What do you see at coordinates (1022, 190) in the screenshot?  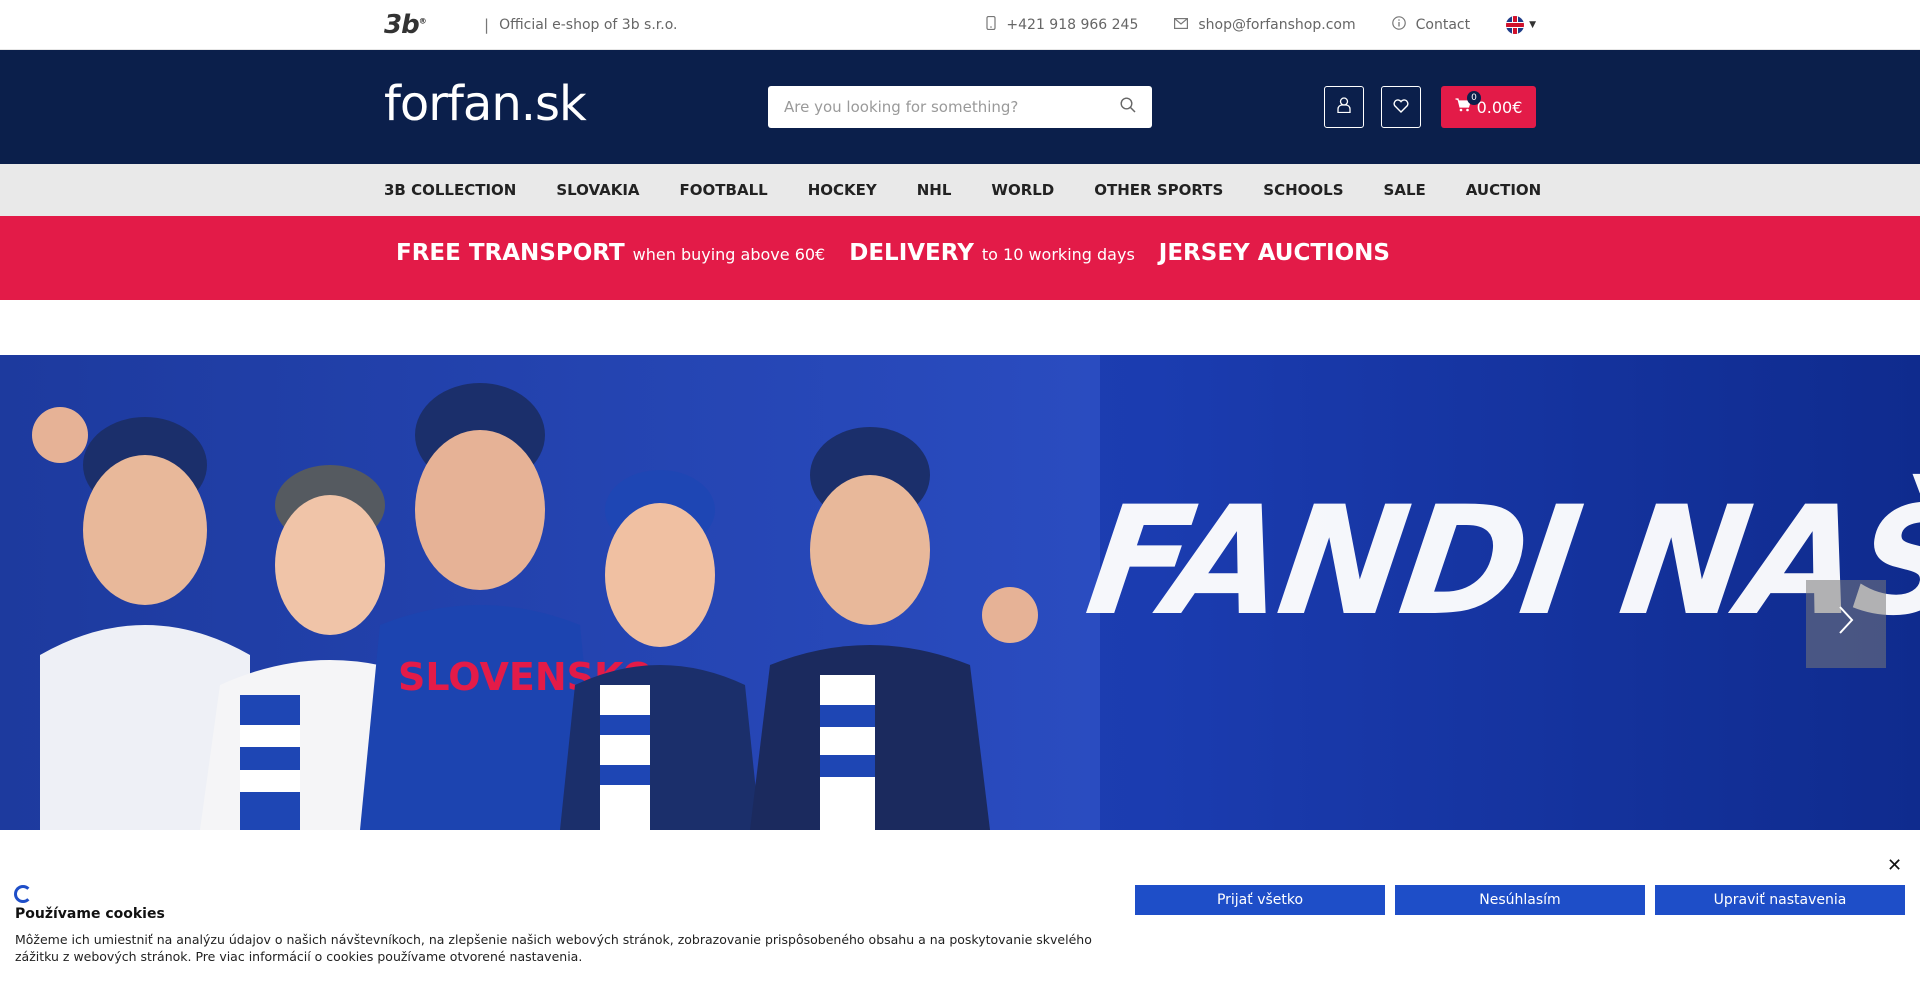 I see `nav-item-world: WORLD` at bounding box center [1022, 190].